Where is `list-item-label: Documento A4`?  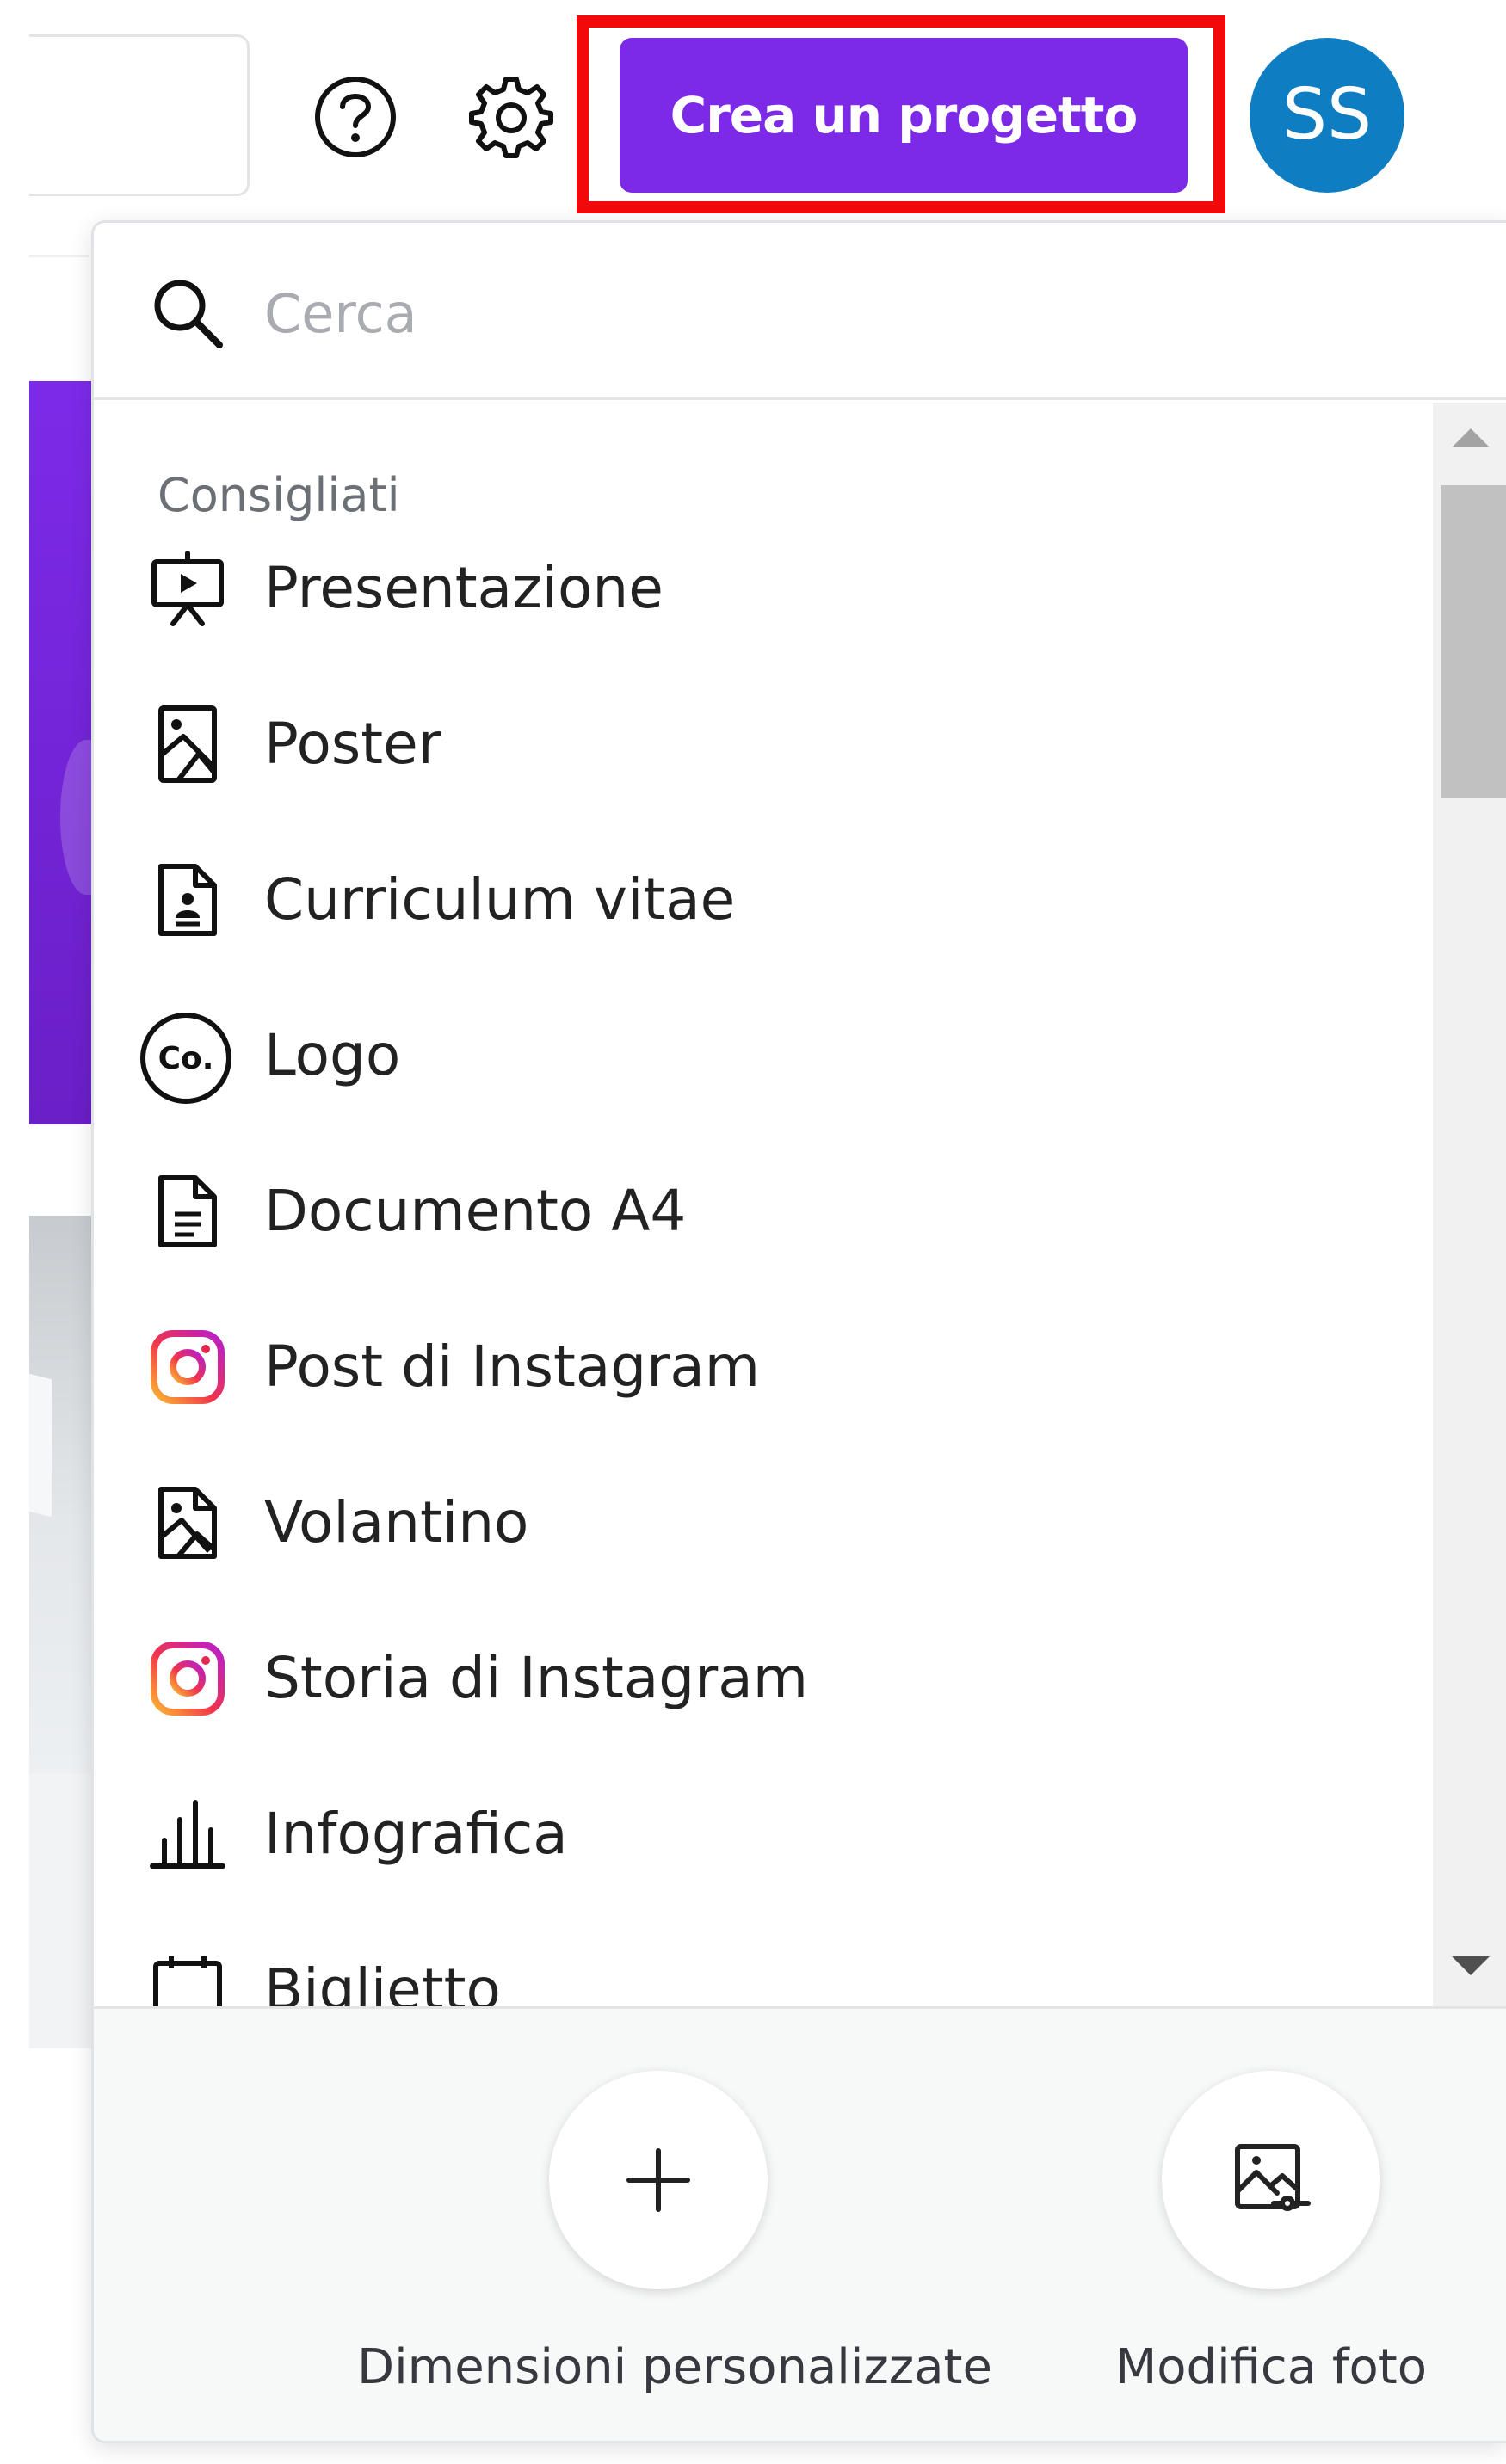
list-item-label: Documento A4 is located at coordinates (475, 1211).